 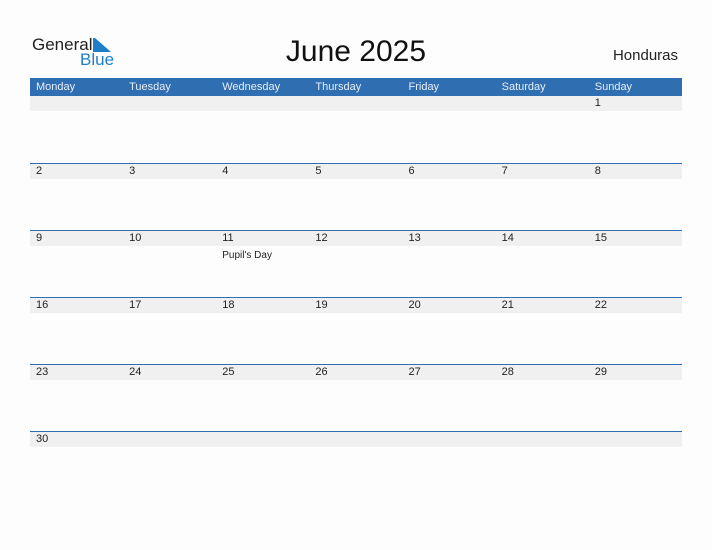 What do you see at coordinates (169, 372) in the screenshot?
I see `day-cell: 24` at bounding box center [169, 372].